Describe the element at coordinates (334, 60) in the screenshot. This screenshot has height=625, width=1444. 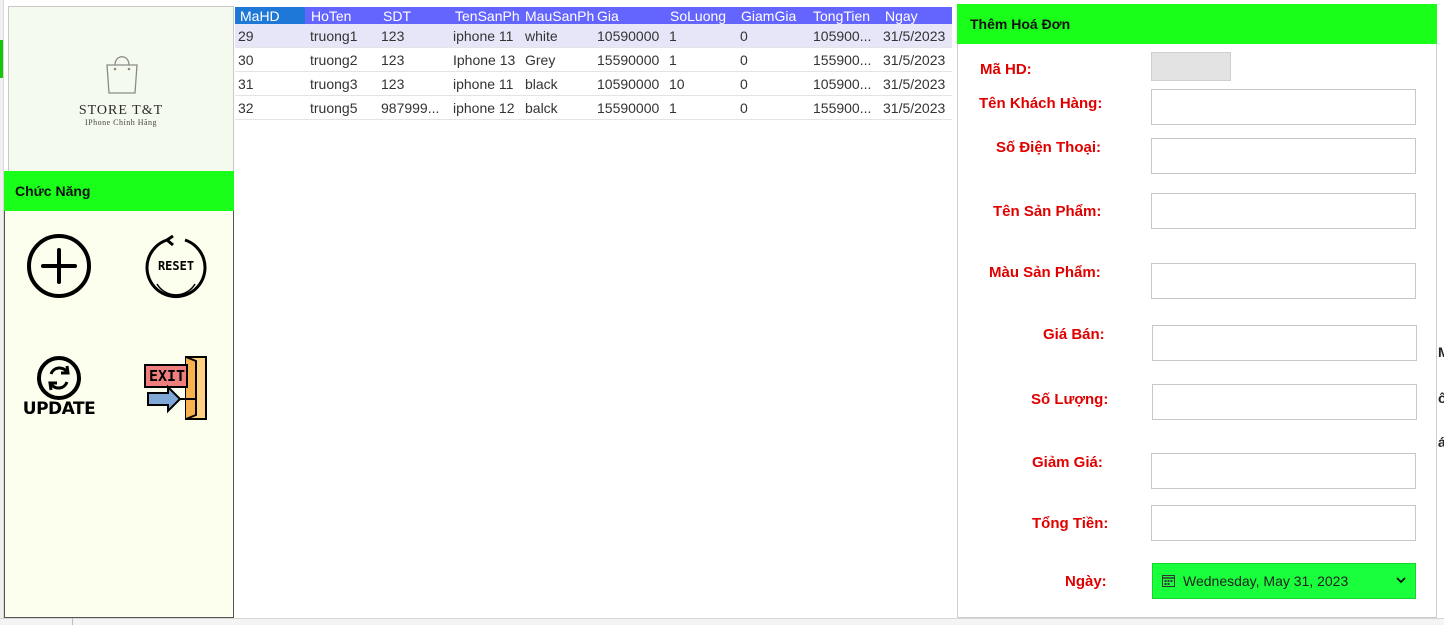
I see `table-cell: truong2` at that location.